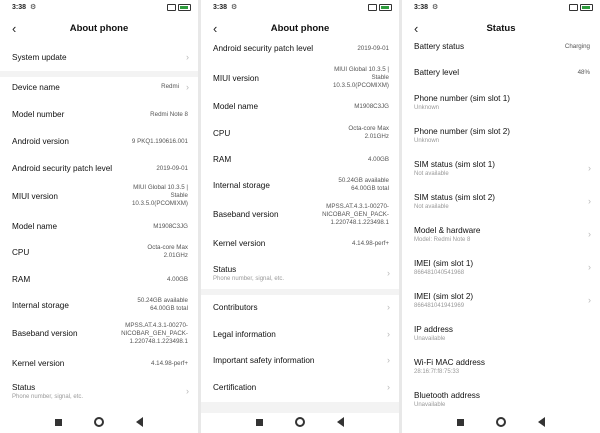 This screenshot has width=600, height=433. What do you see at coordinates (244, 334) in the screenshot?
I see `item-label: Legal information` at bounding box center [244, 334].